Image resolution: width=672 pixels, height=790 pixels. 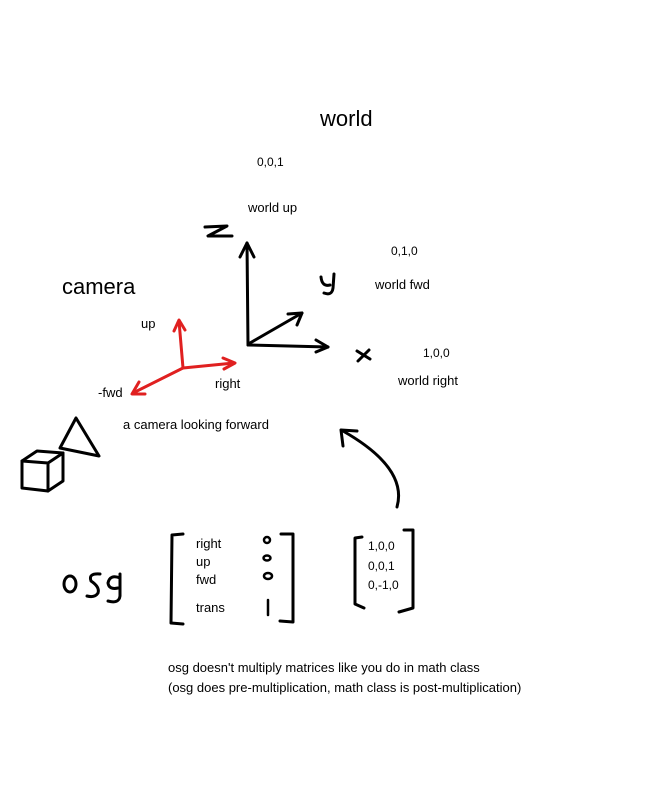 What do you see at coordinates (381, 546) in the screenshot?
I see `matrix-value-1: 1,0,0` at bounding box center [381, 546].